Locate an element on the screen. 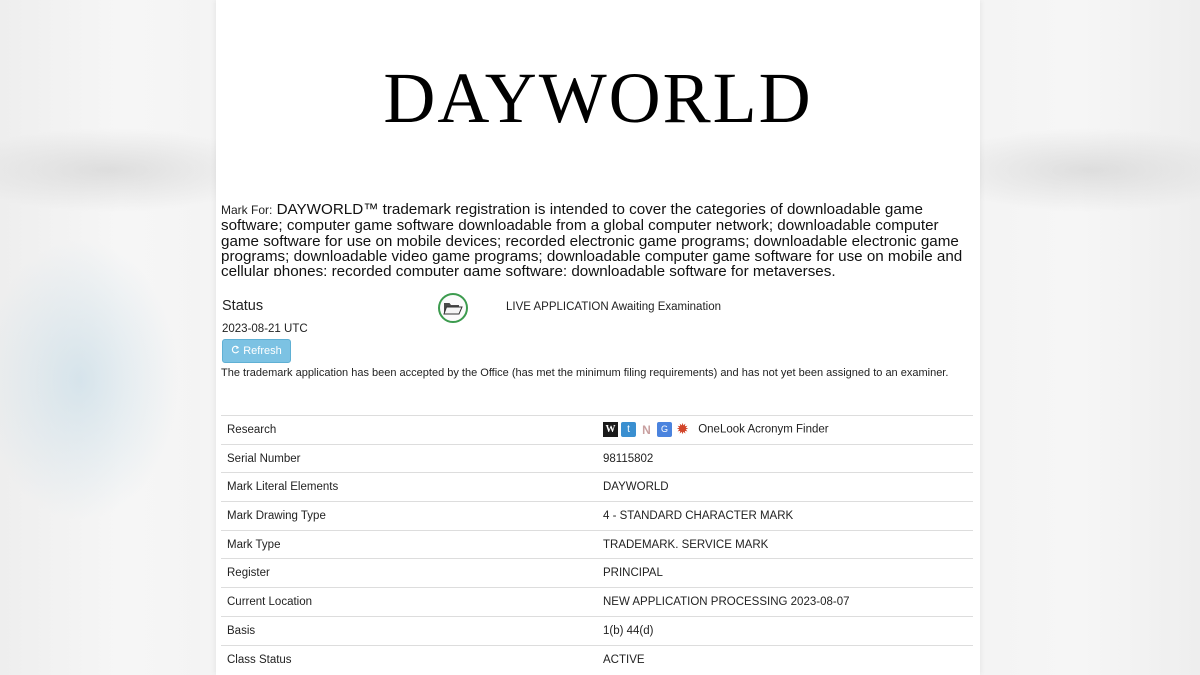  row-value: ACTIVE is located at coordinates (785, 659).